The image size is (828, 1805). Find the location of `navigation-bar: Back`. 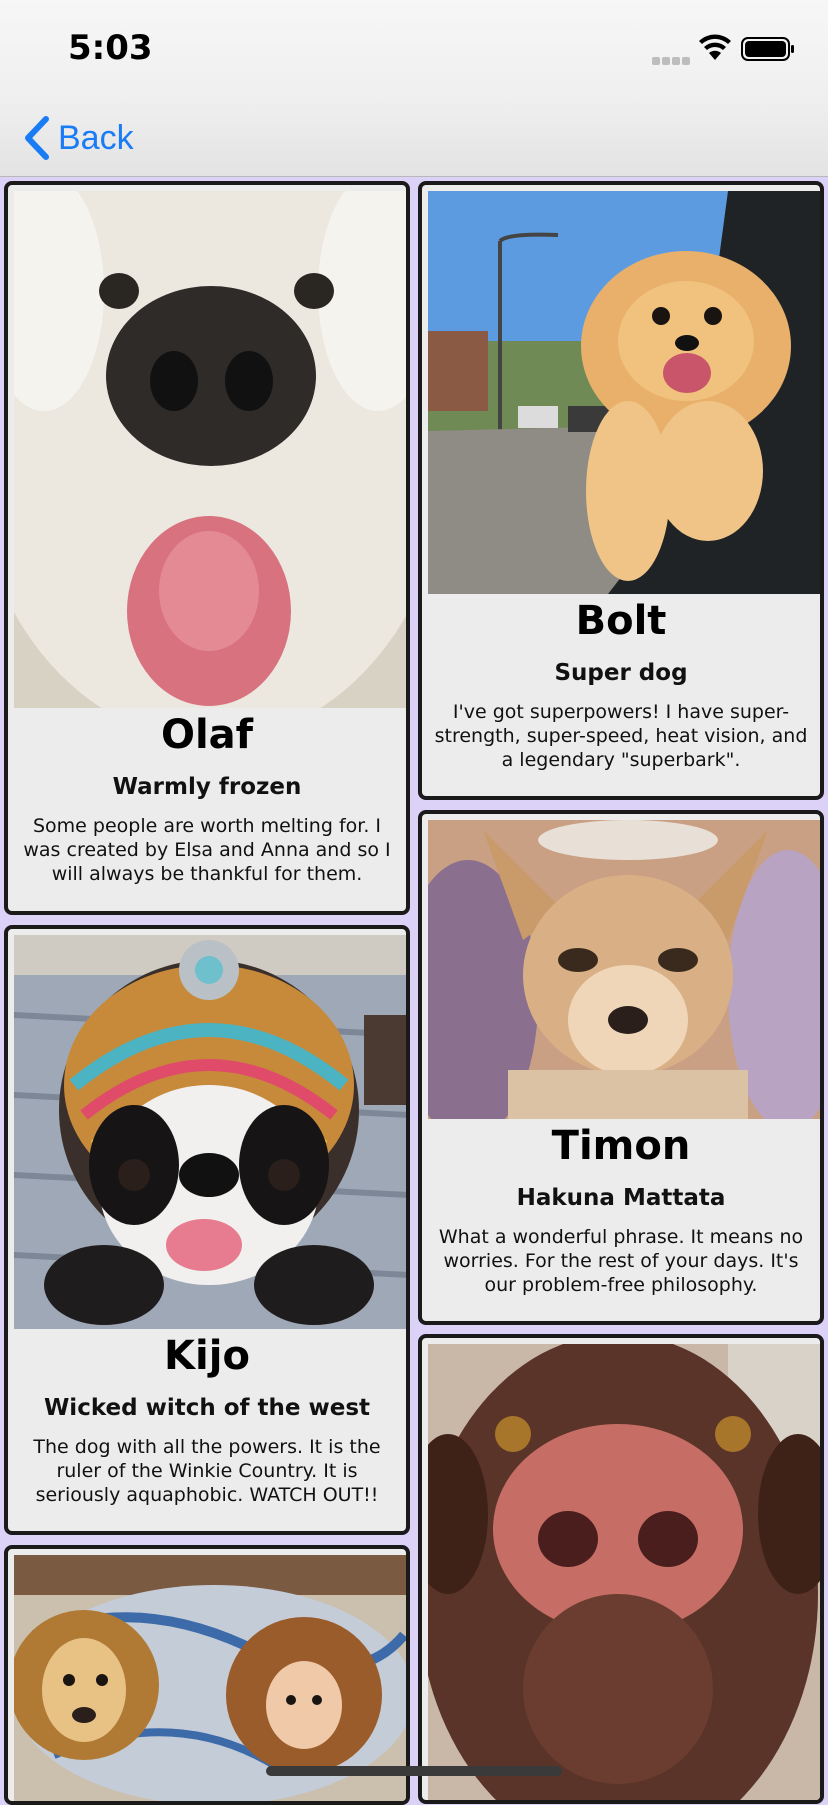

navigation-bar: Back is located at coordinates (414, 138).